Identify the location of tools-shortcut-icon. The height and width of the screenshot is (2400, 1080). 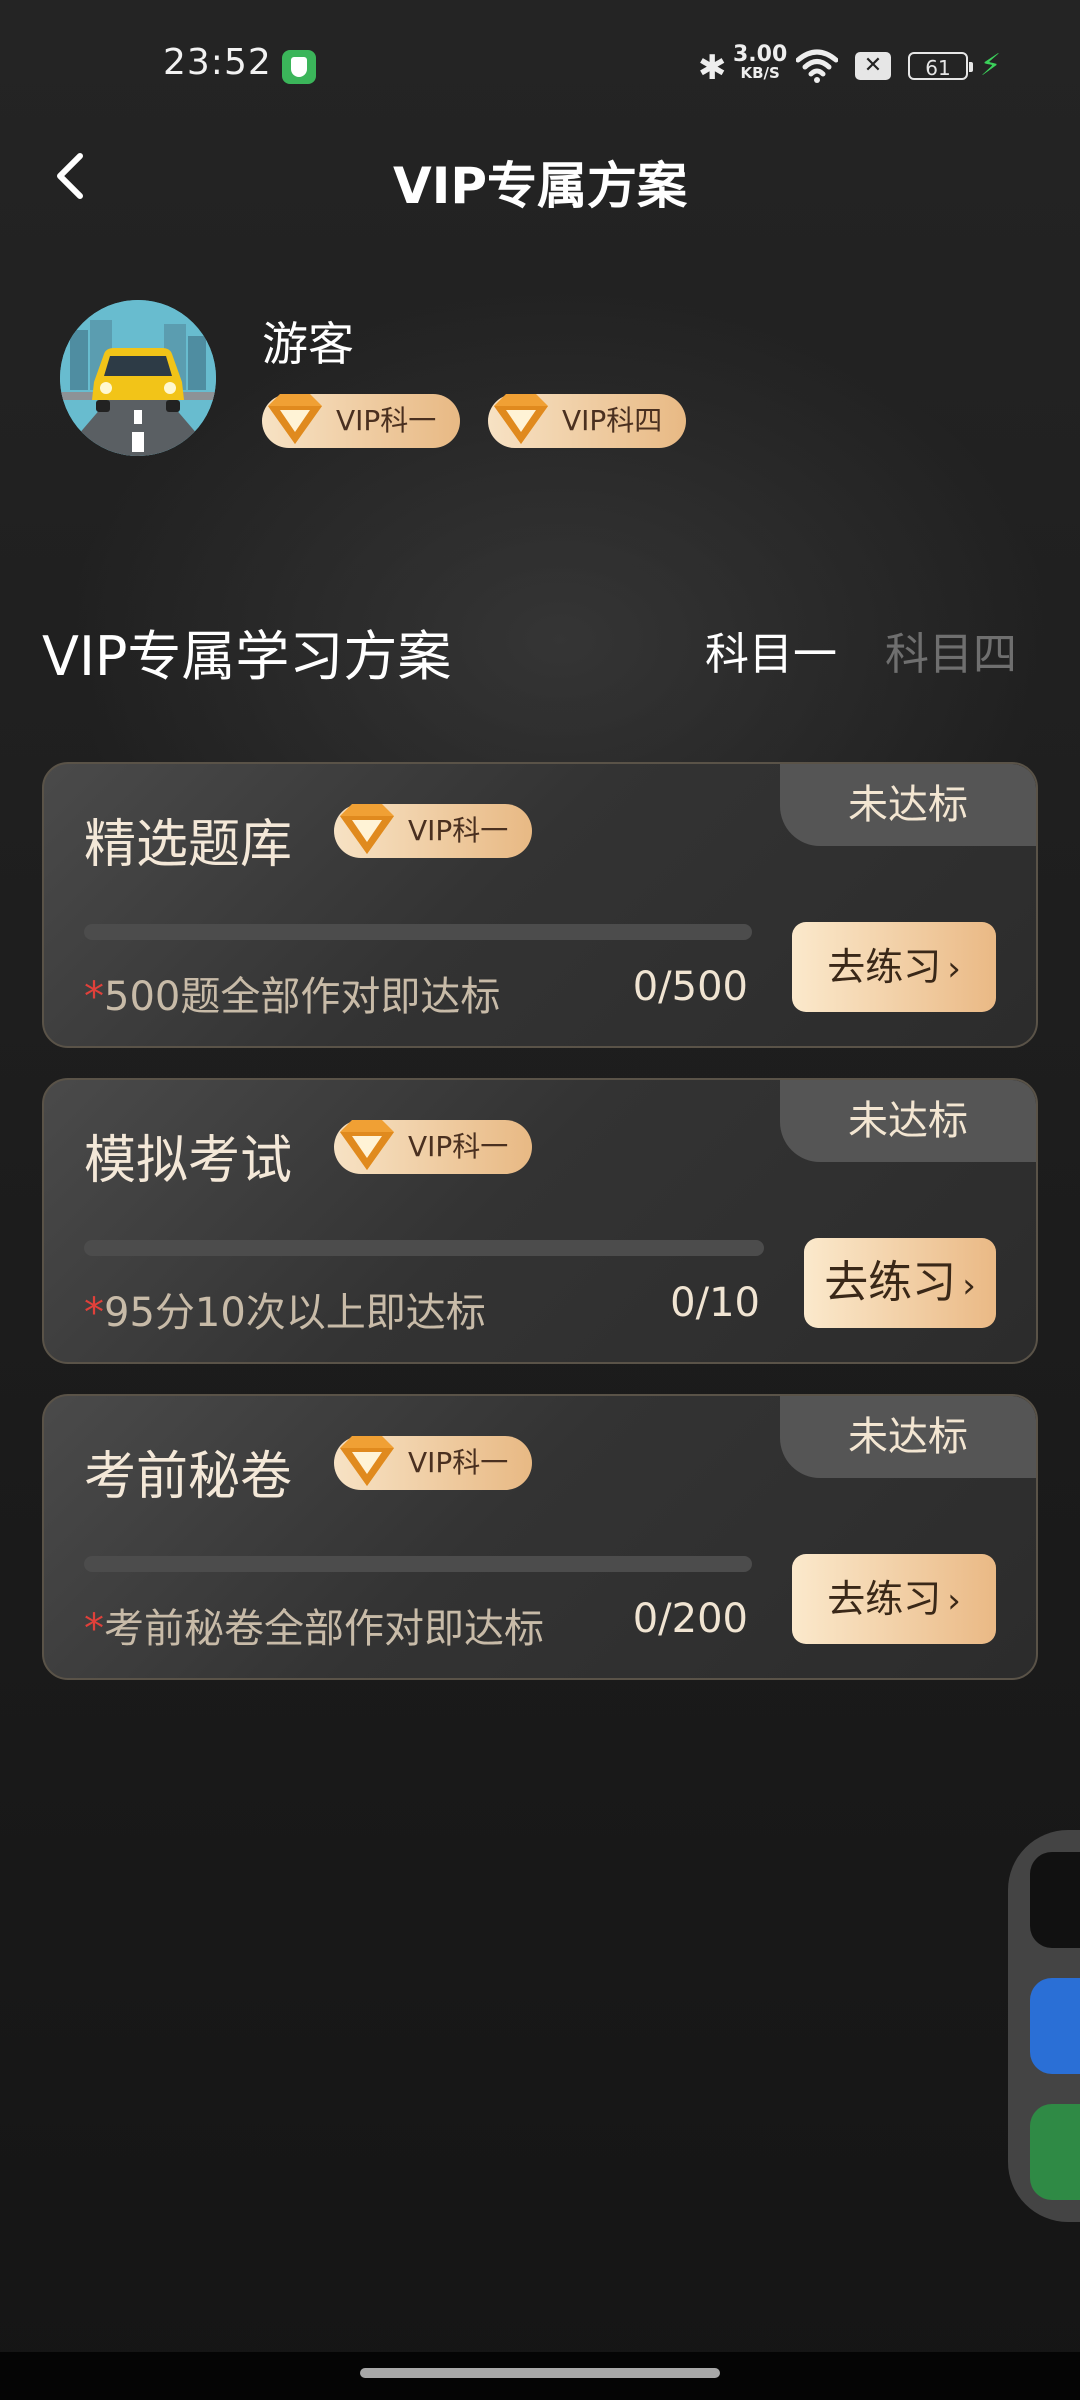
(1055, 2026).